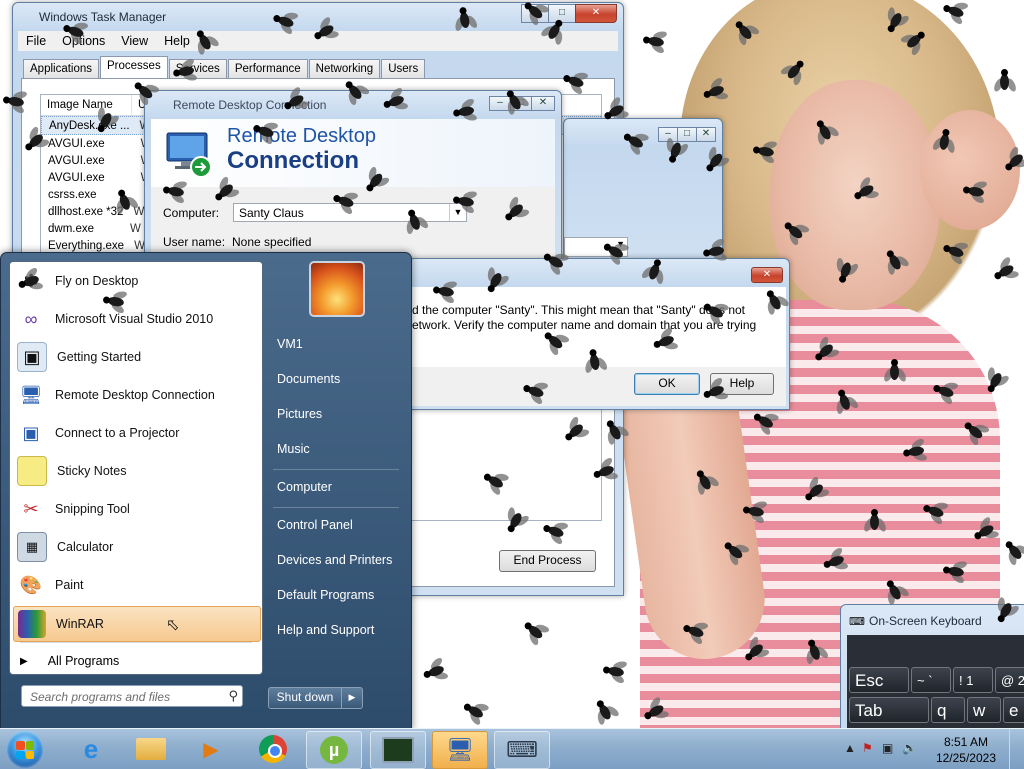 The height and width of the screenshot is (769, 1024). What do you see at coordinates (1013, 710) in the screenshot?
I see `key-e: e` at bounding box center [1013, 710].